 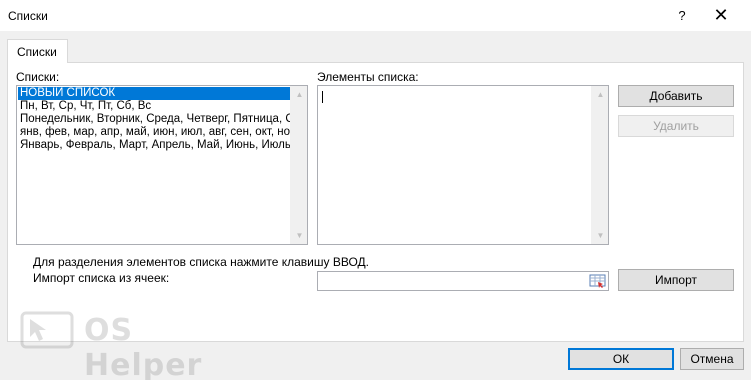 What do you see at coordinates (599, 165) in the screenshot?
I see `entries-scrollbar: ▲ ▼` at bounding box center [599, 165].